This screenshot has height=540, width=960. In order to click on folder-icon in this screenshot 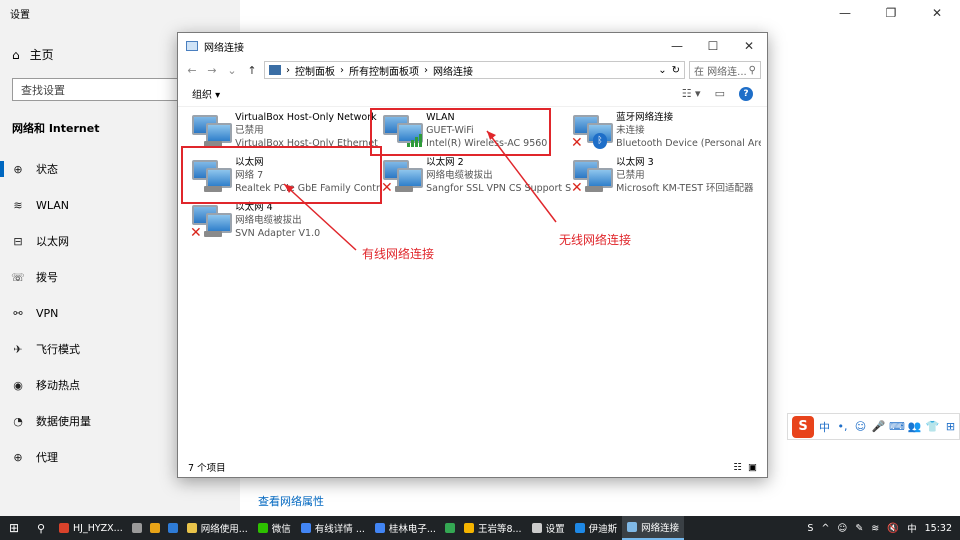, I will do `click(191, 528)`.